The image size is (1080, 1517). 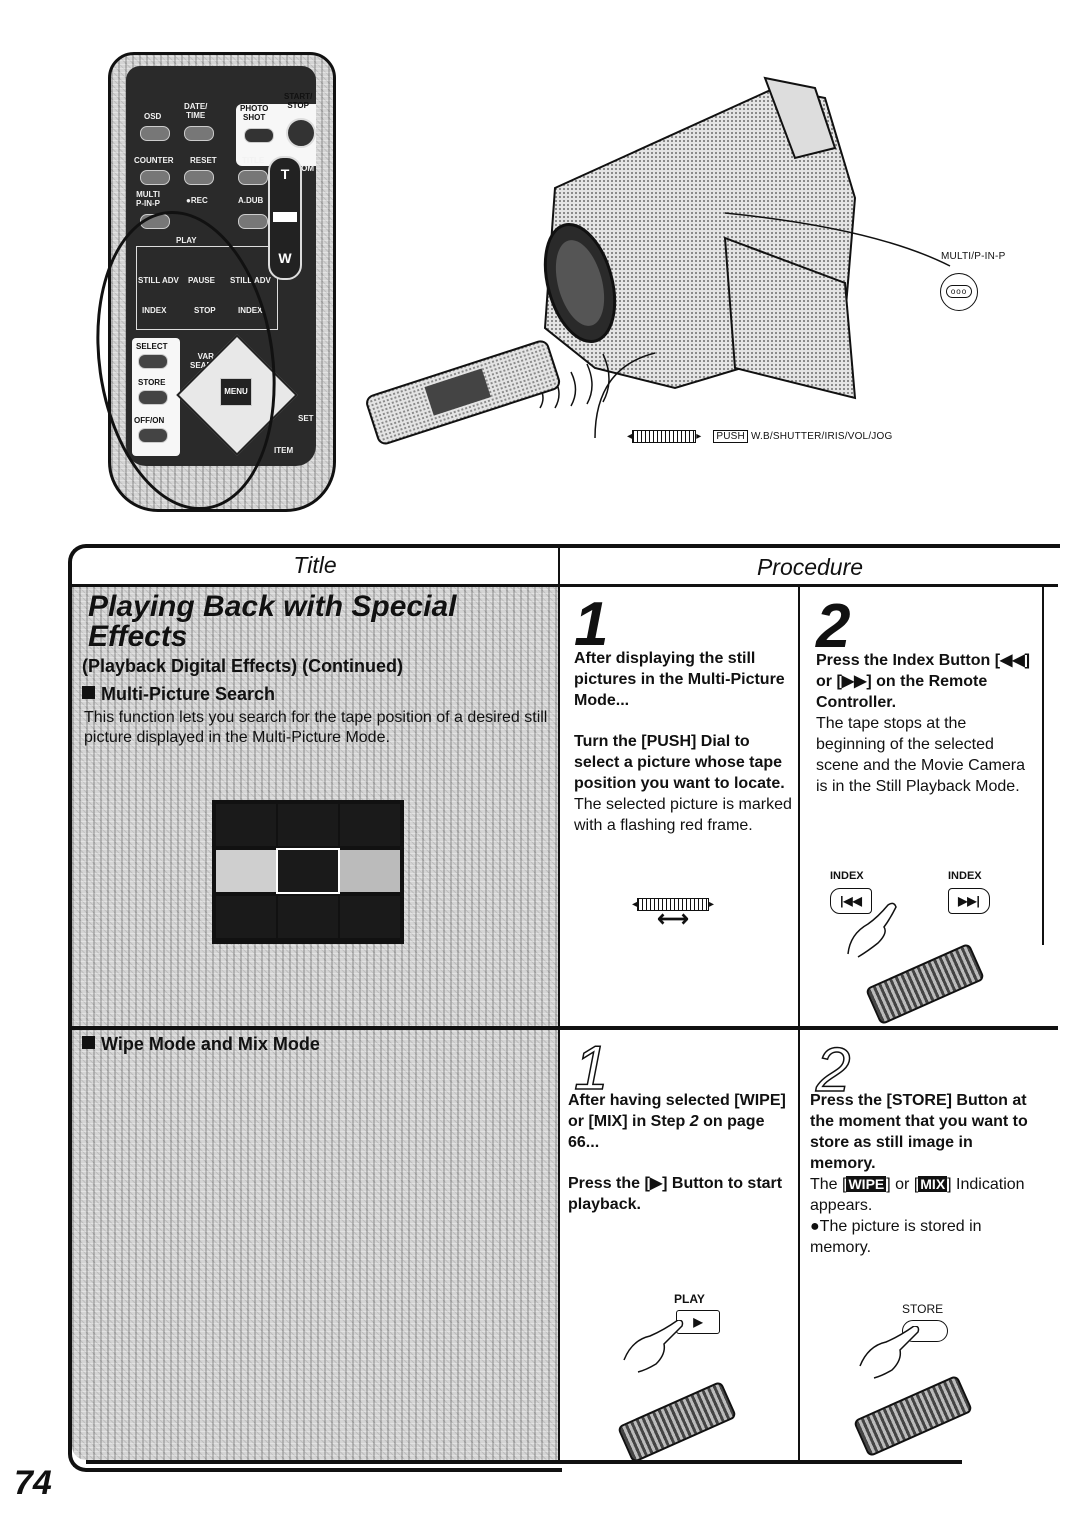 What do you see at coordinates (565, 1028) in the screenshot?
I see `row-divider` at bounding box center [565, 1028].